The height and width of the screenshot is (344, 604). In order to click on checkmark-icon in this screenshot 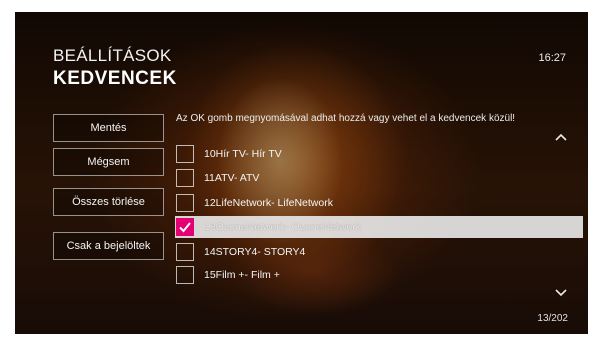, I will do `click(185, 227)`.